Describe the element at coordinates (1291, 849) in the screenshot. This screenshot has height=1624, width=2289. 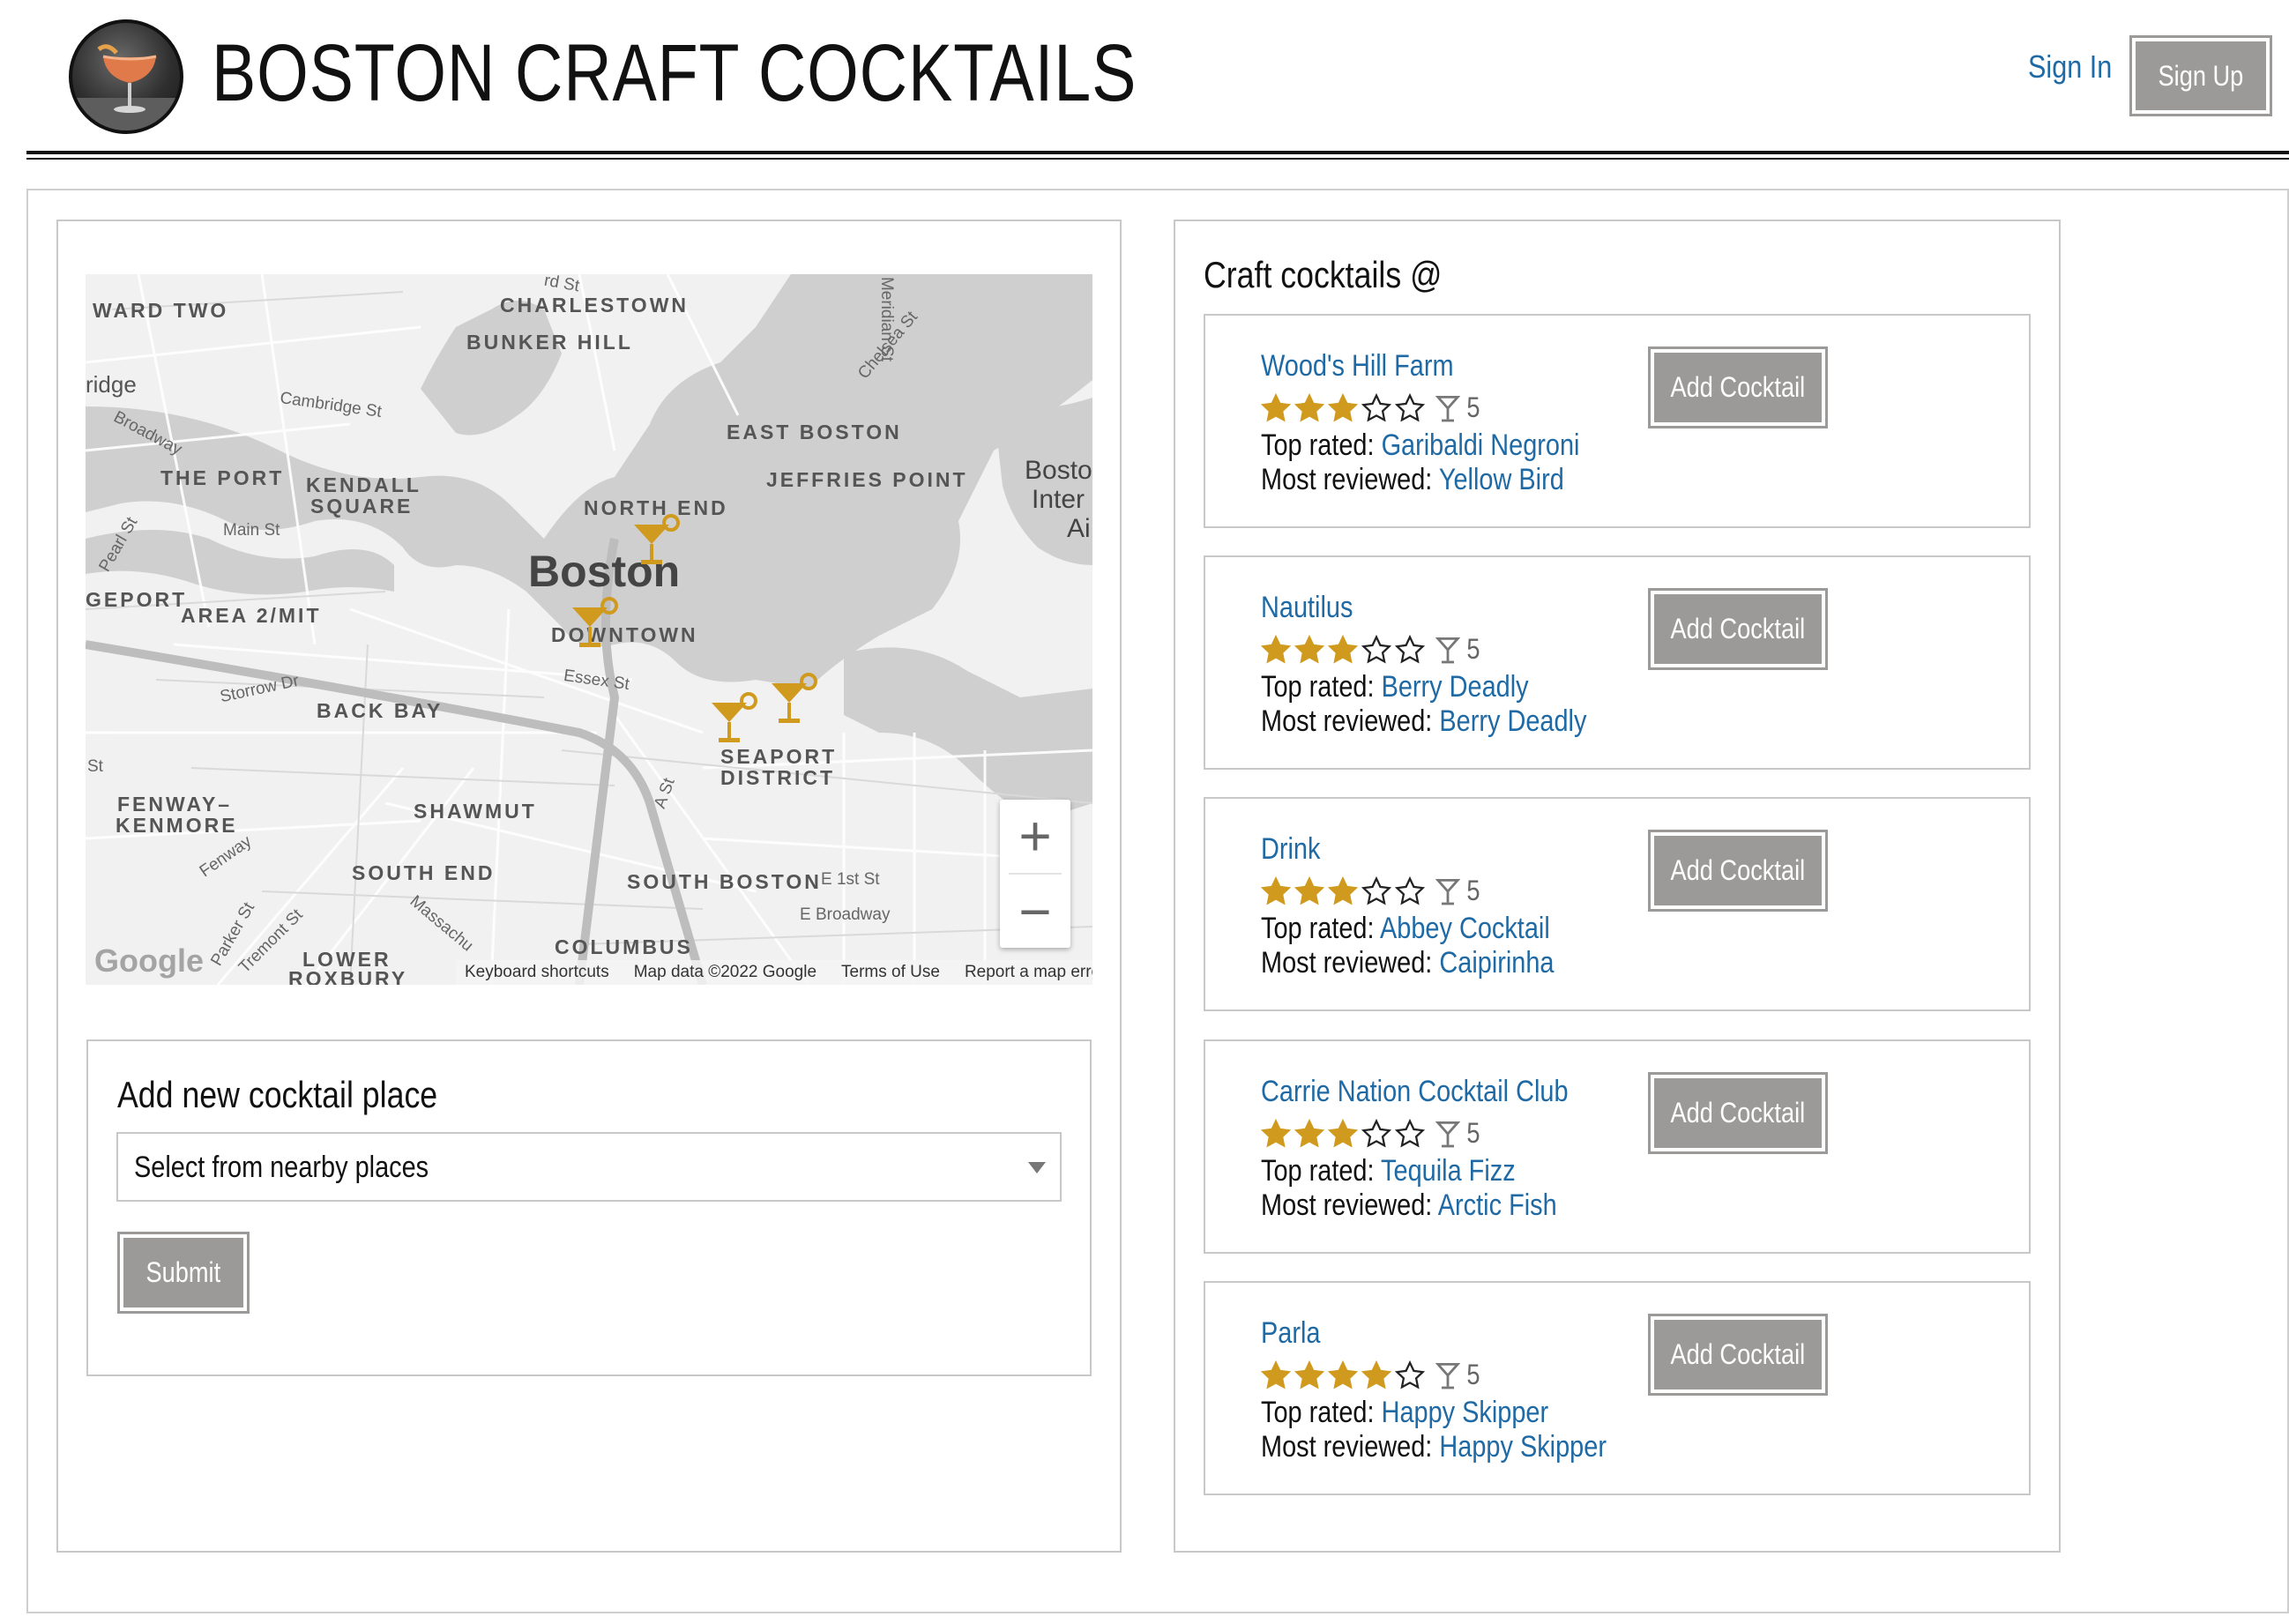
I see `place-name-link: Drink` at that location.